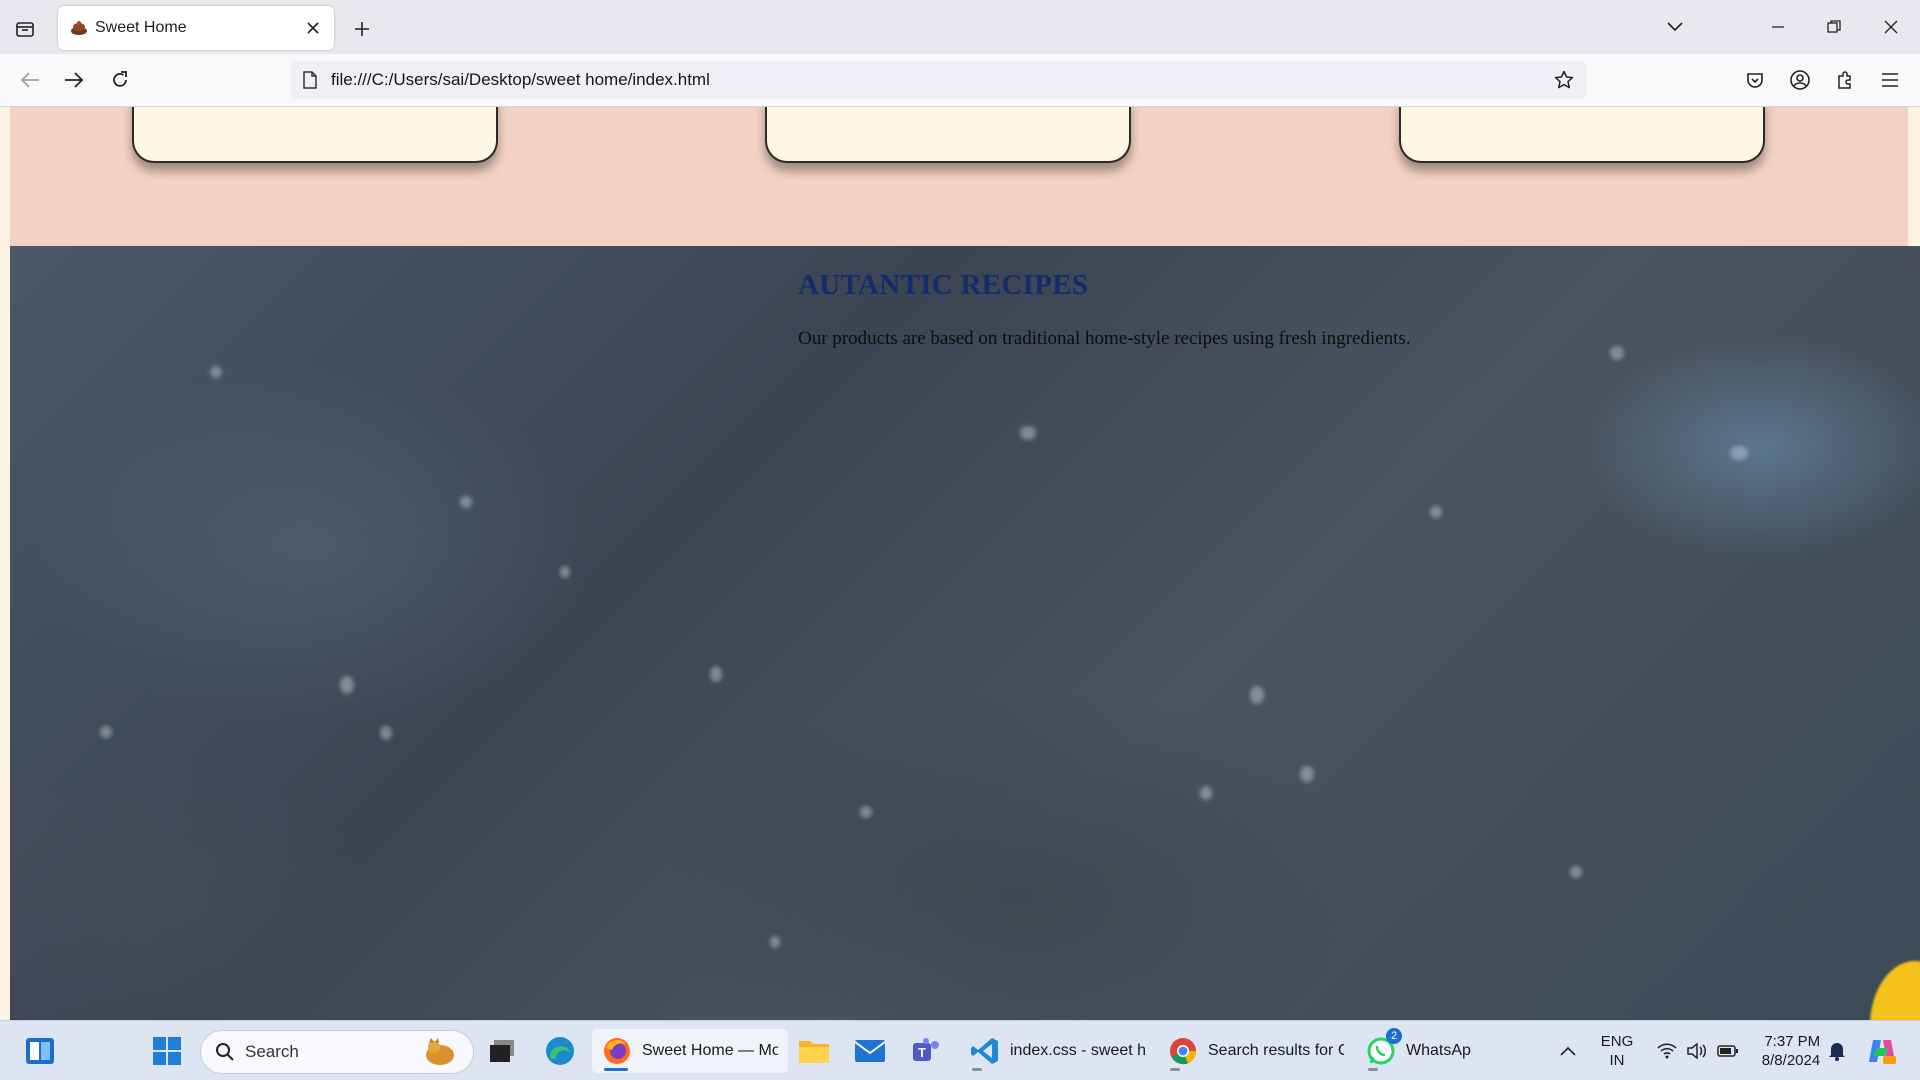 The width and height of the screenshot is (1920, 1080). Describe the element at coordinates (1617, 1060) in the screenshot. I see `region-code: IN` at that location.